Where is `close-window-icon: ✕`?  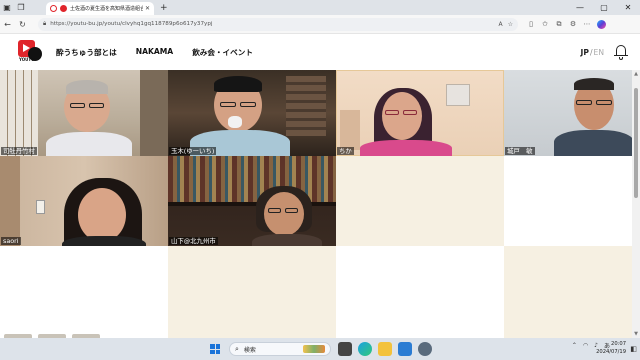 close-window-icon: ✕ is located at coordinates (628, 7).